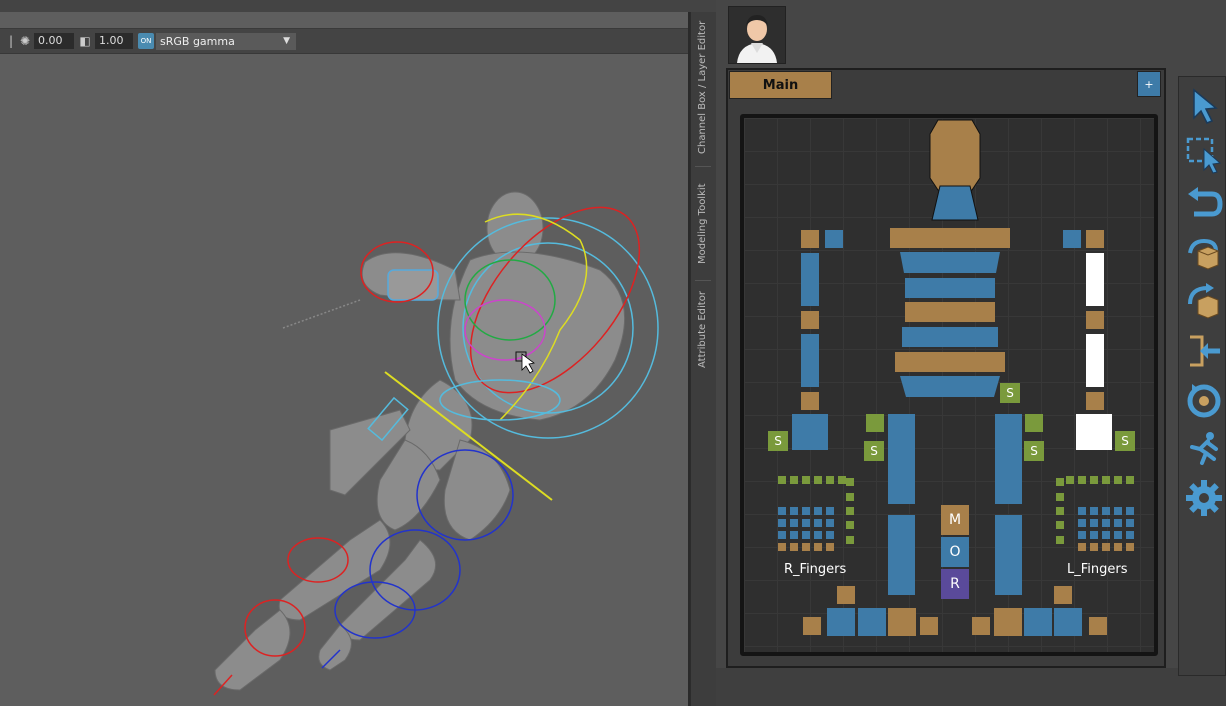  What do you see at coordinates (846, 595) in the screenshot?
I see `r-foot-roll-control` at bounding box center [846, 595].